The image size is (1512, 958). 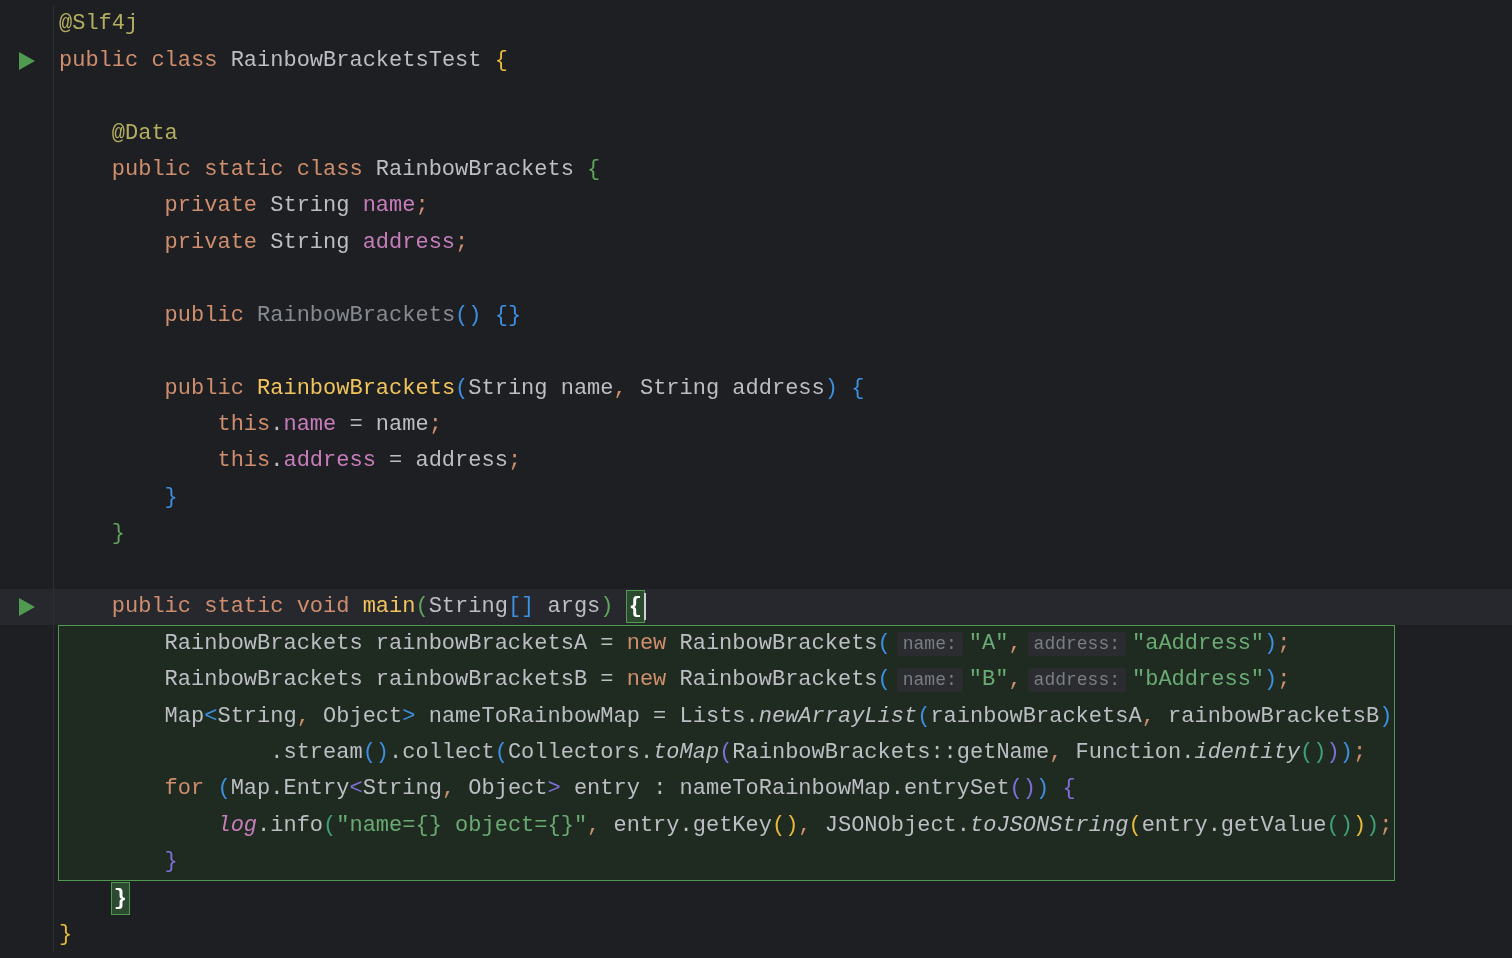 I want to click on code-line: RainbowBrackets rainbowBracketsA = new RainbowBrackets( name: "A", address: "aAddress");, so click(x=727, y=644).